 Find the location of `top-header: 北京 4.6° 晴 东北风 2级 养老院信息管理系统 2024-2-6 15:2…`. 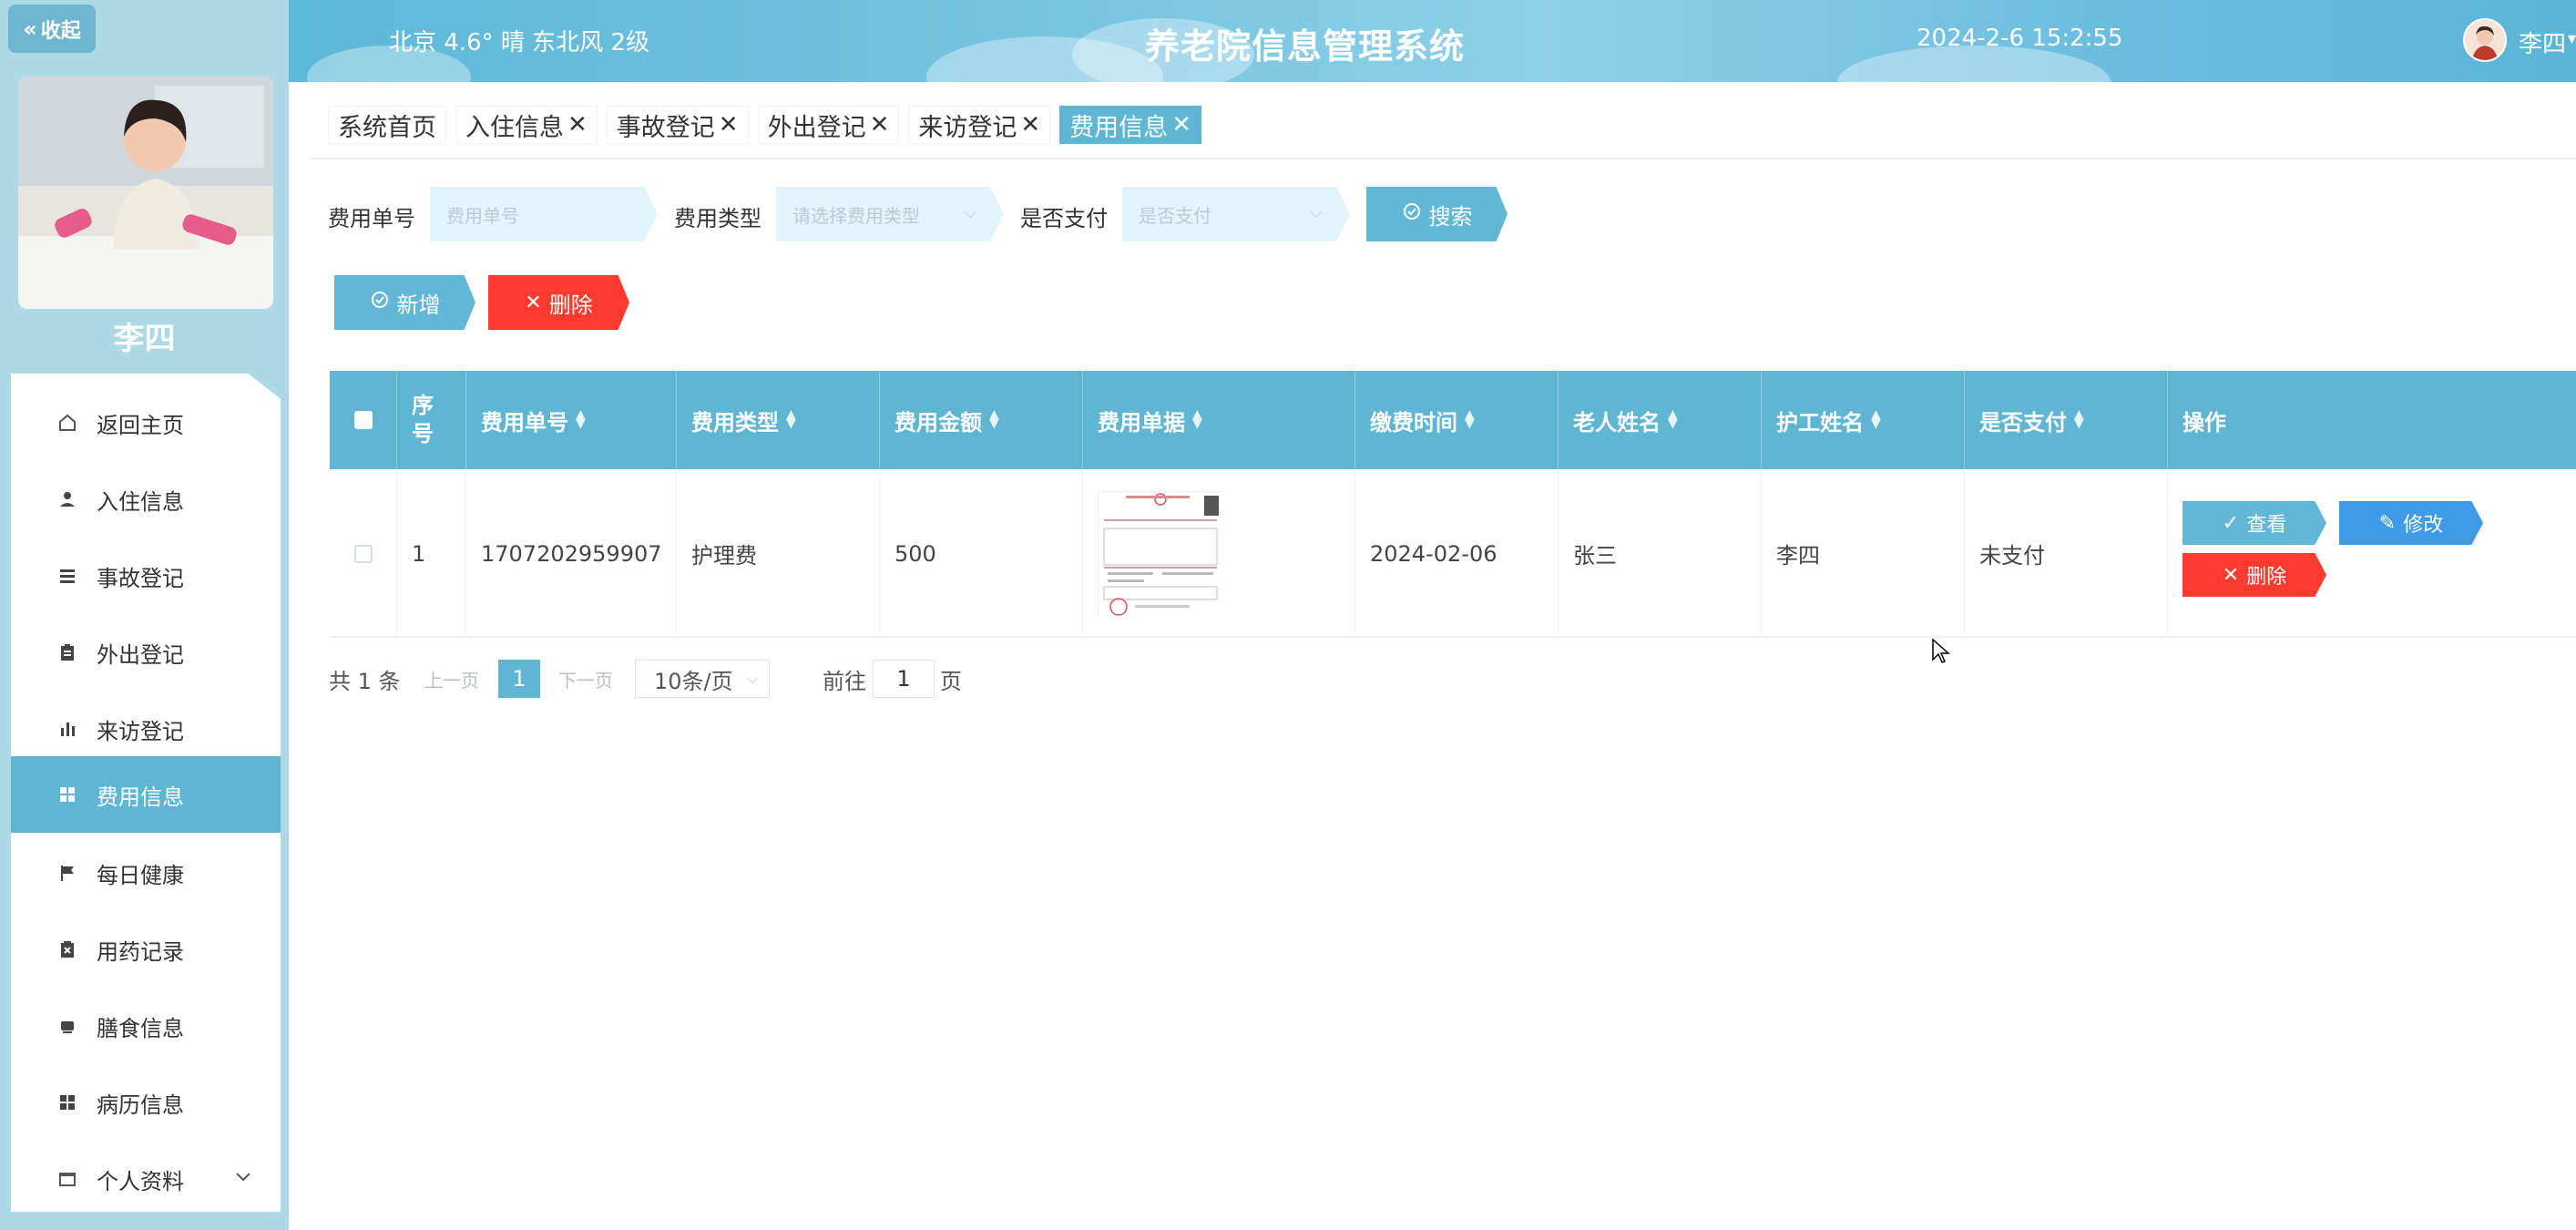

top-header: 北京 4.6° 晴 东北风 2级 养老院信息管理系统 2024-2-6 15:2… is located at coordinates (1433, 41).